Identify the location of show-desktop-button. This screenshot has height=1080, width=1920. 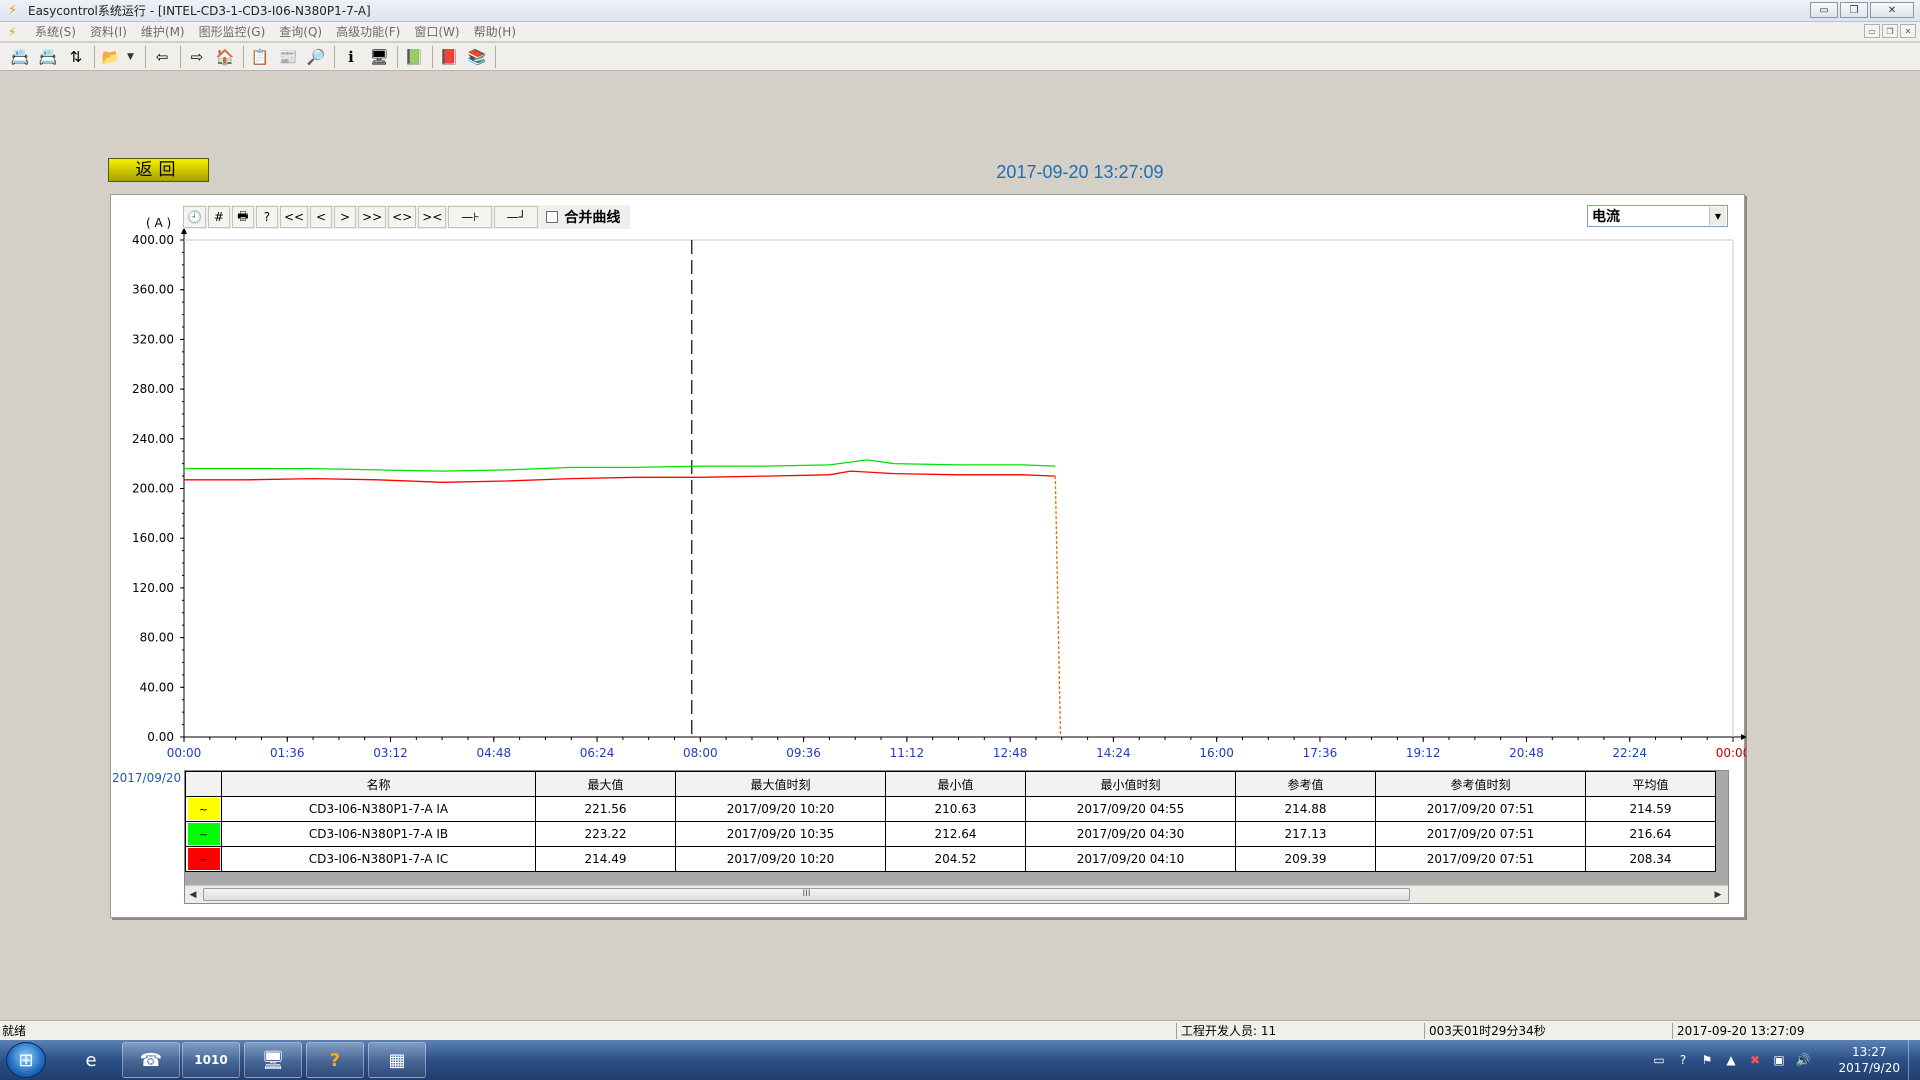
(1914, 1060).